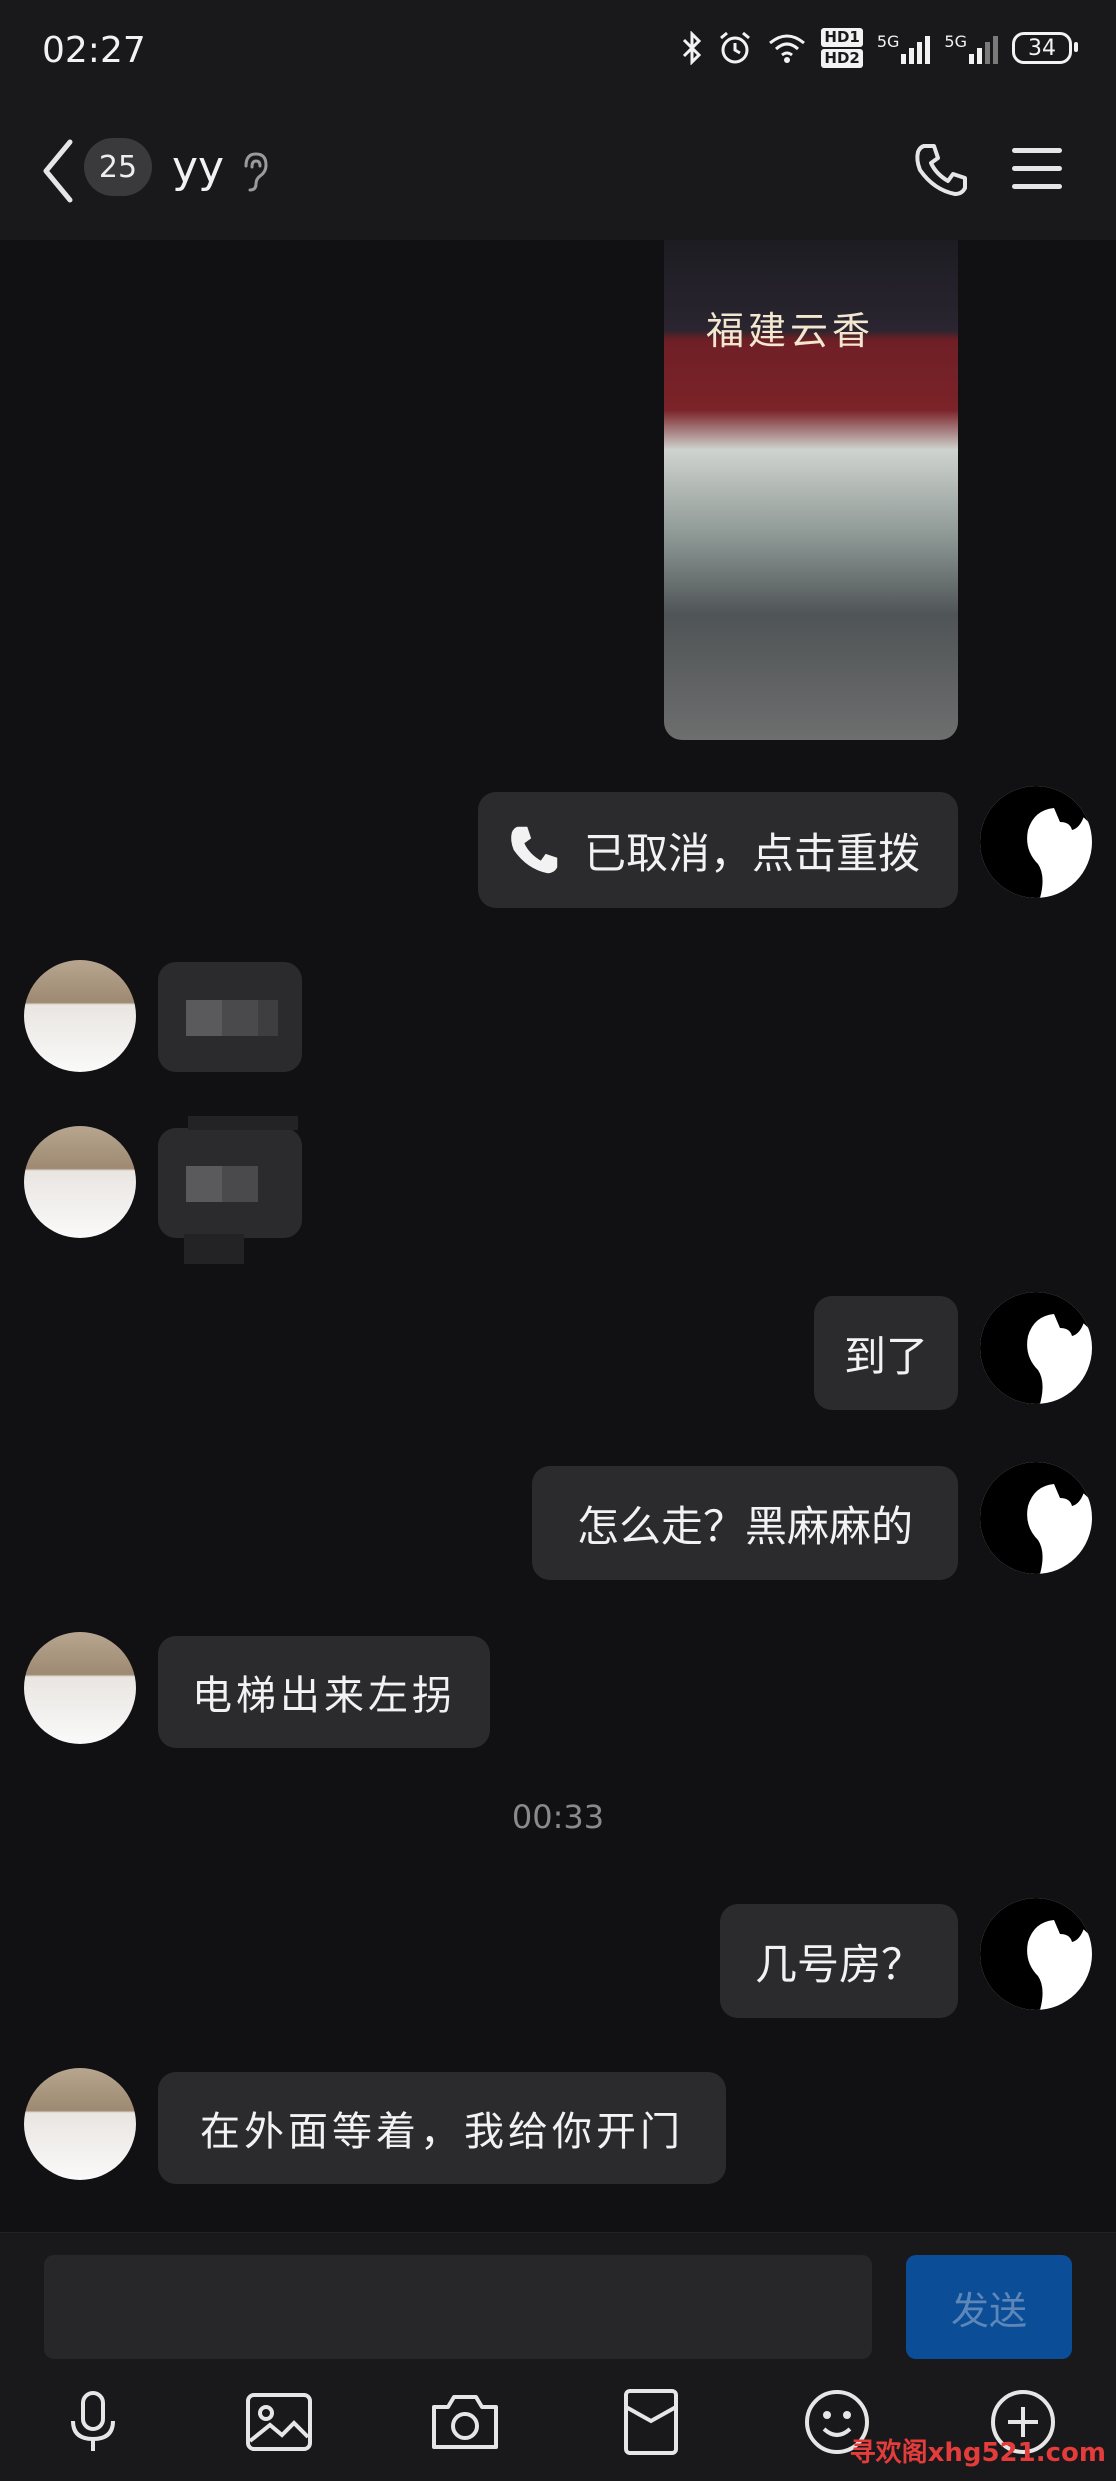  I want to click on bluetooth-icon, so click(692, 48).